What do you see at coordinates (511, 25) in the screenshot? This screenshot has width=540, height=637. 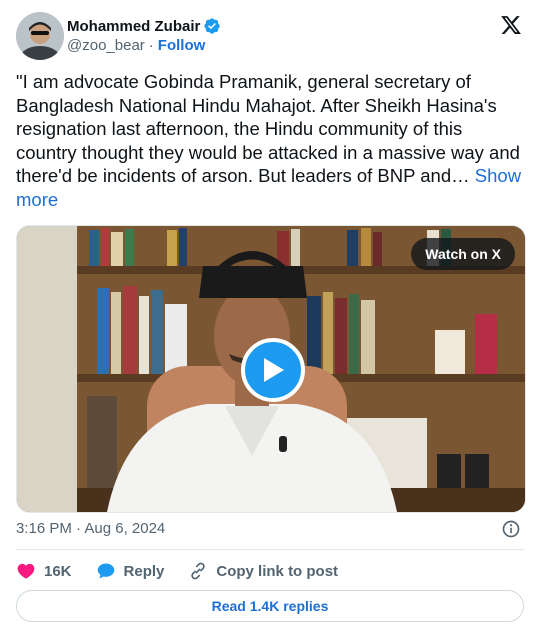 I see `x-logo-icon` at bounding box center [511, 25].